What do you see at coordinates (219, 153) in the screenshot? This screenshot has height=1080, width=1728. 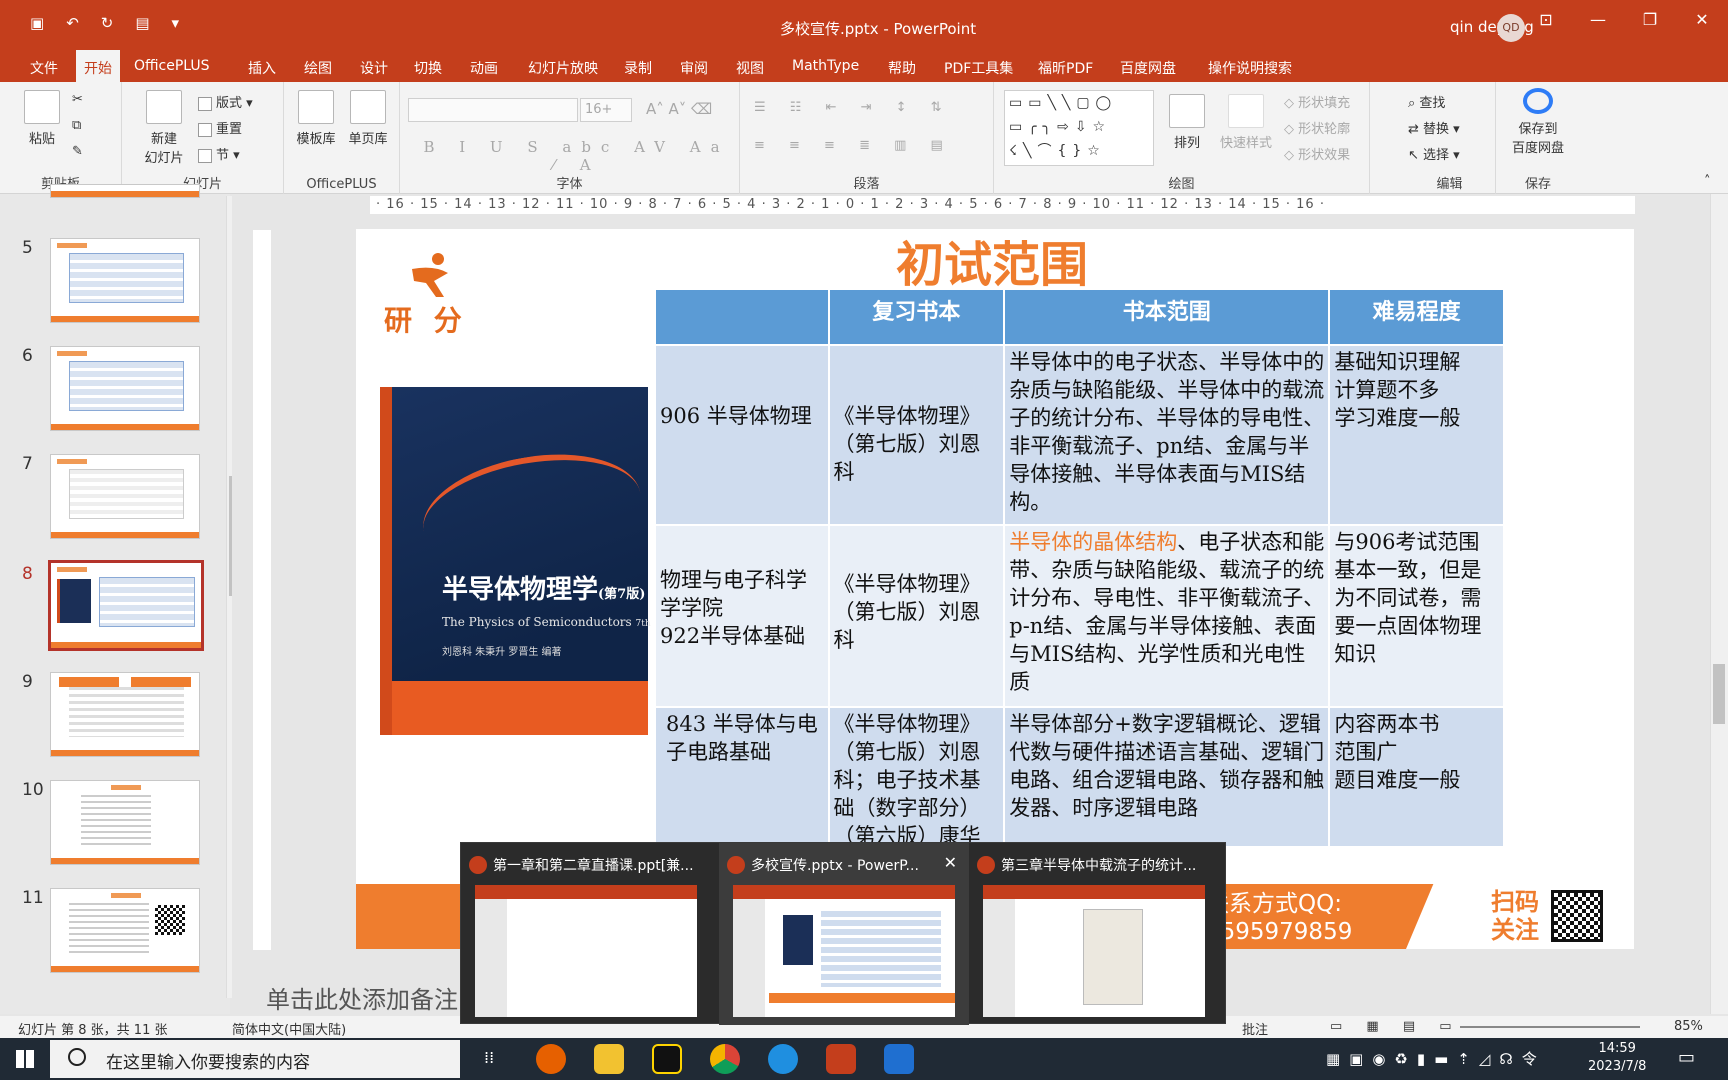 I see `section-button: 节 ▾` at bounding box center [219, 153].